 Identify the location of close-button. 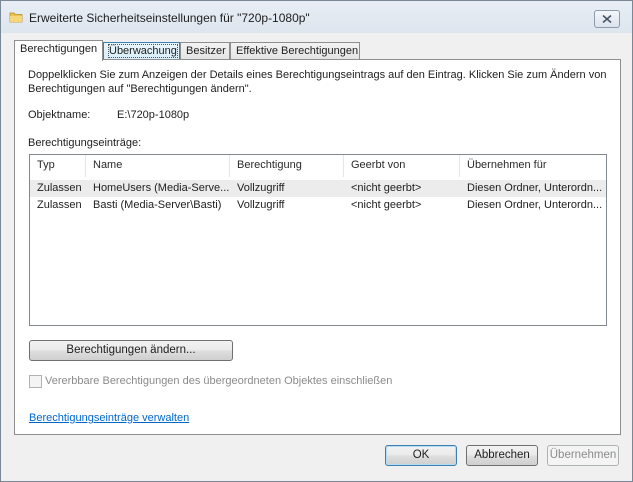
(607, 19).